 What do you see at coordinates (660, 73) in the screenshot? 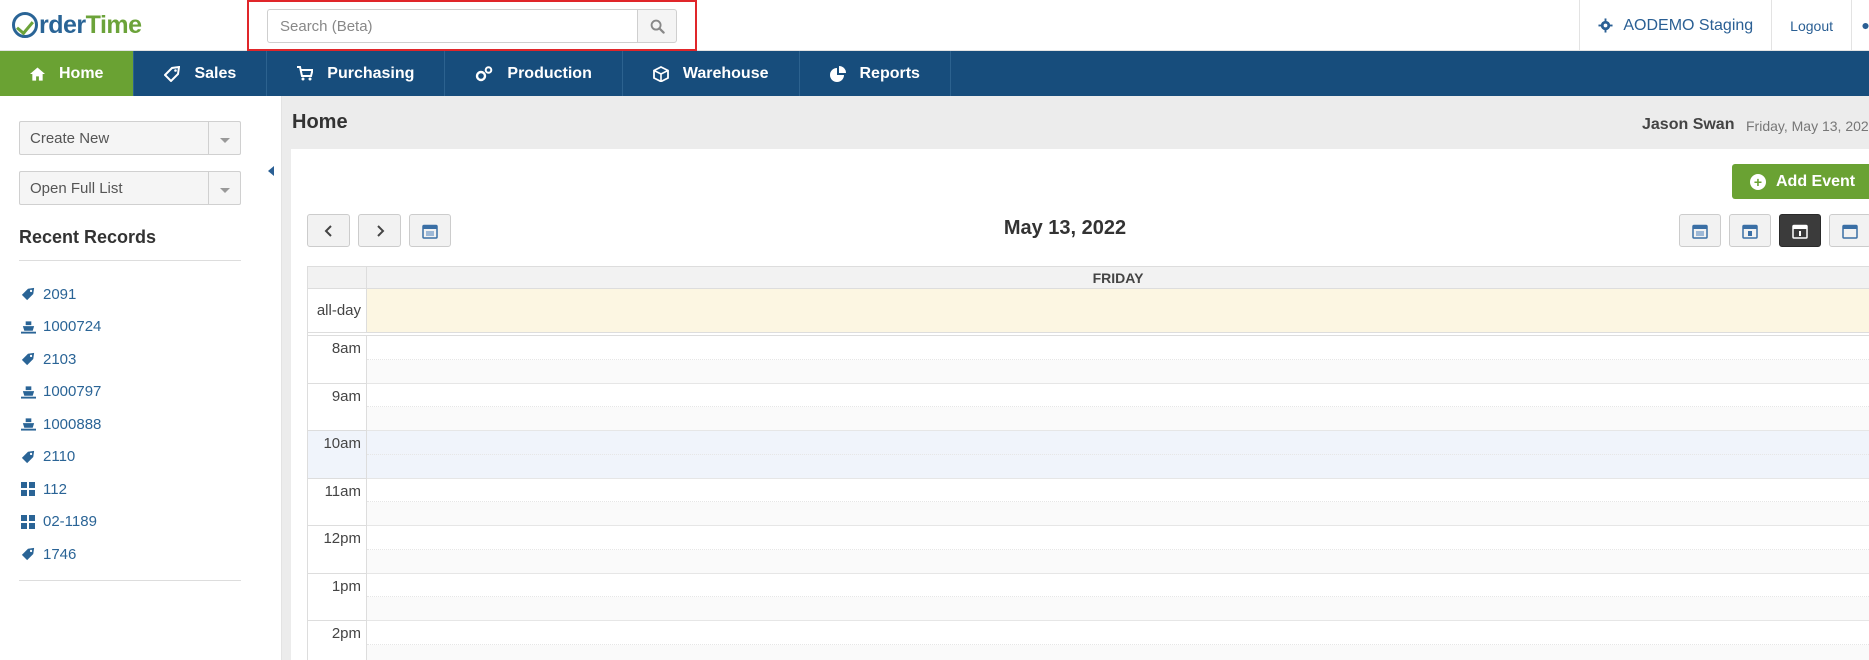
I see `box-icon` at bounding box center [660, 73].